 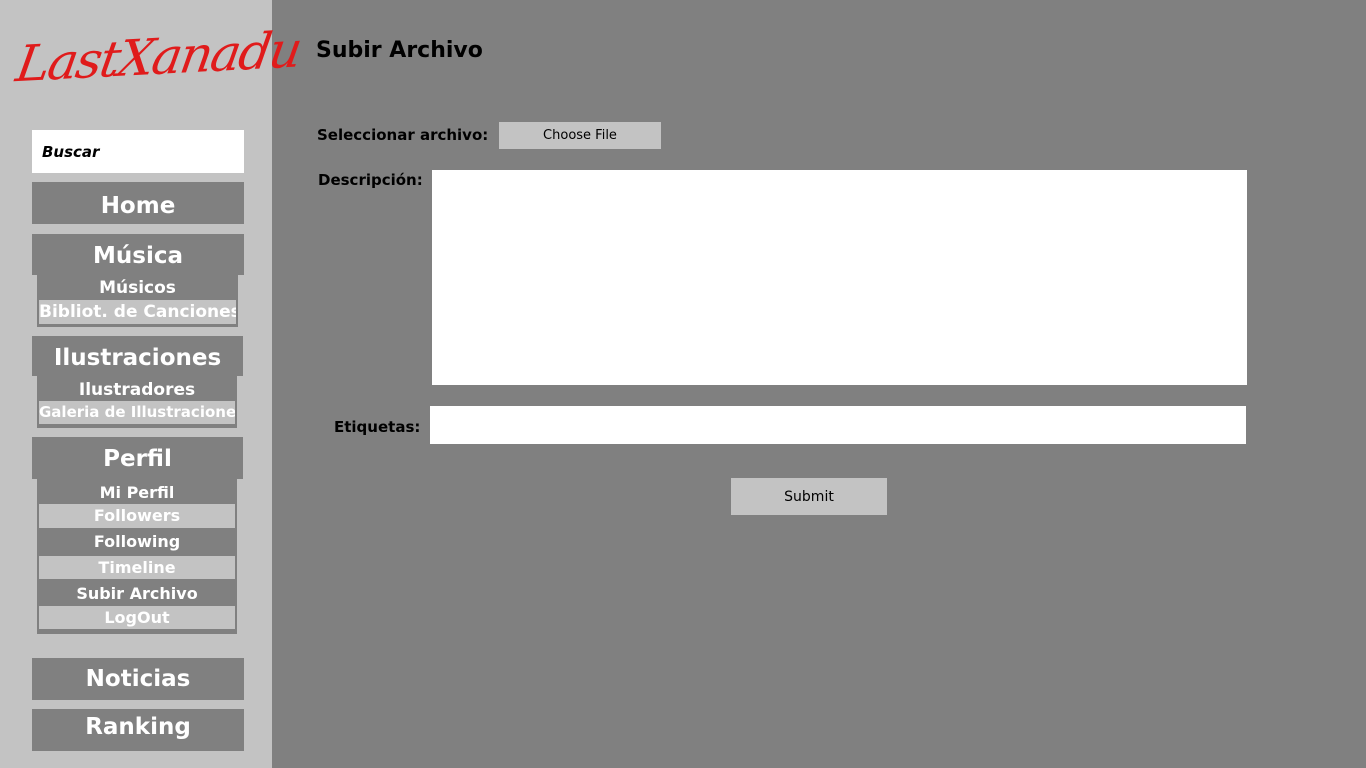 What do you see at coordinates (138, 254) in the screenshot?
I see `nav-musica: Música` at bounding box center [138, 254].